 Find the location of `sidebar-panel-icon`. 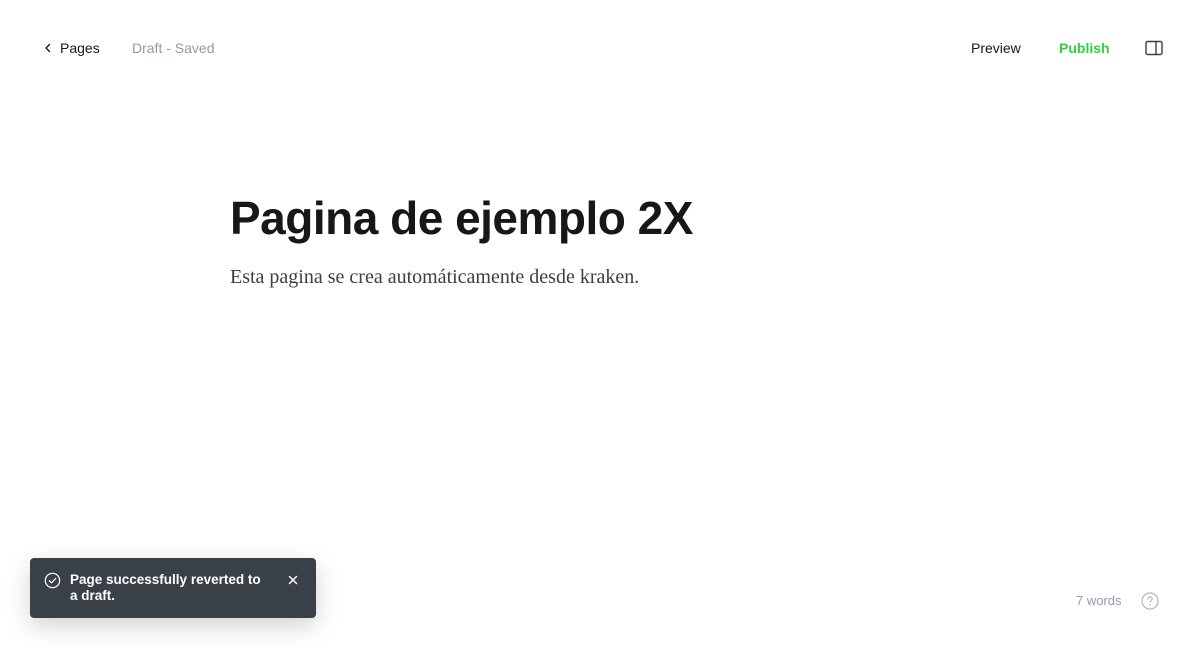

sidebar-panel-icon is located at coordinates (1154, 48).